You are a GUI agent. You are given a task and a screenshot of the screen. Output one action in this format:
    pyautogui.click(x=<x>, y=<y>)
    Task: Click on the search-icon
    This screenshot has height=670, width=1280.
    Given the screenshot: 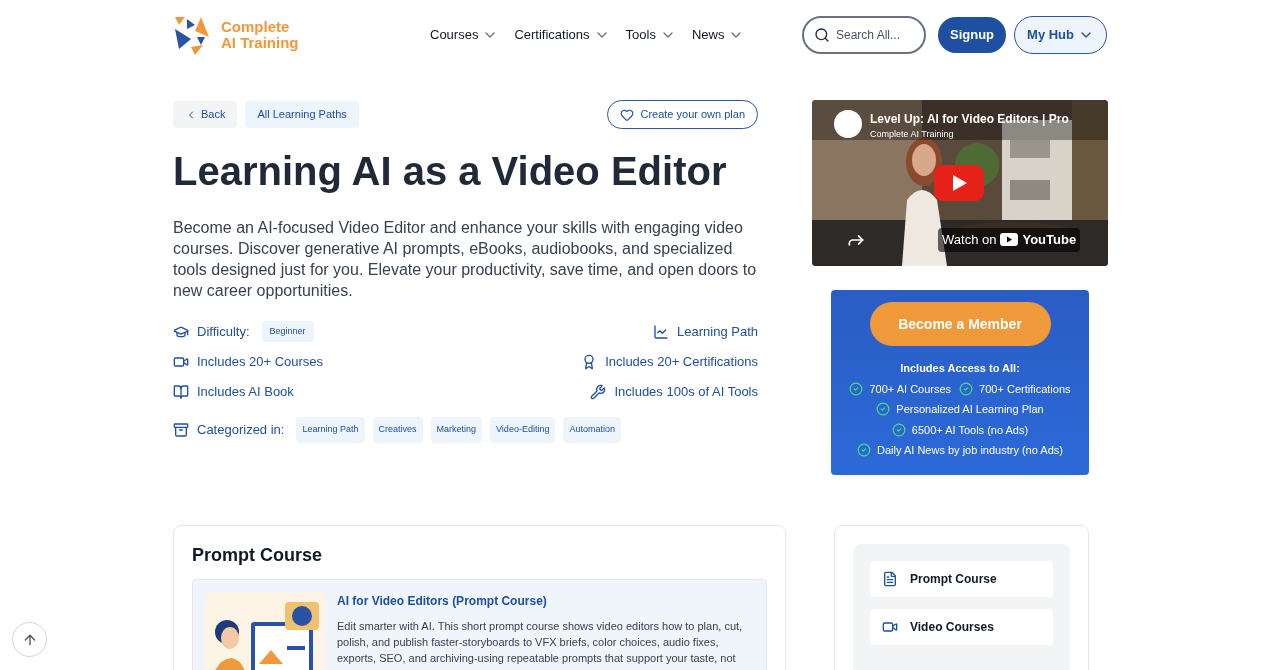 What is the action you would take?
    pyautogui.click(x=822, y=35)
    